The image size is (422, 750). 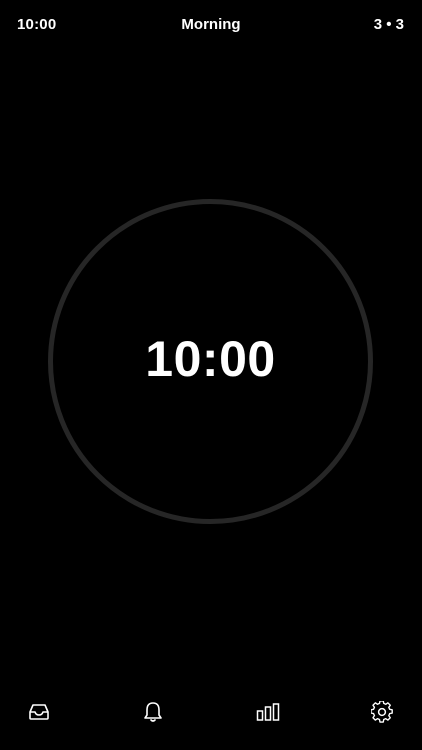 I want to click on session-counter: 3 • 3, so click(x=388, y=24).